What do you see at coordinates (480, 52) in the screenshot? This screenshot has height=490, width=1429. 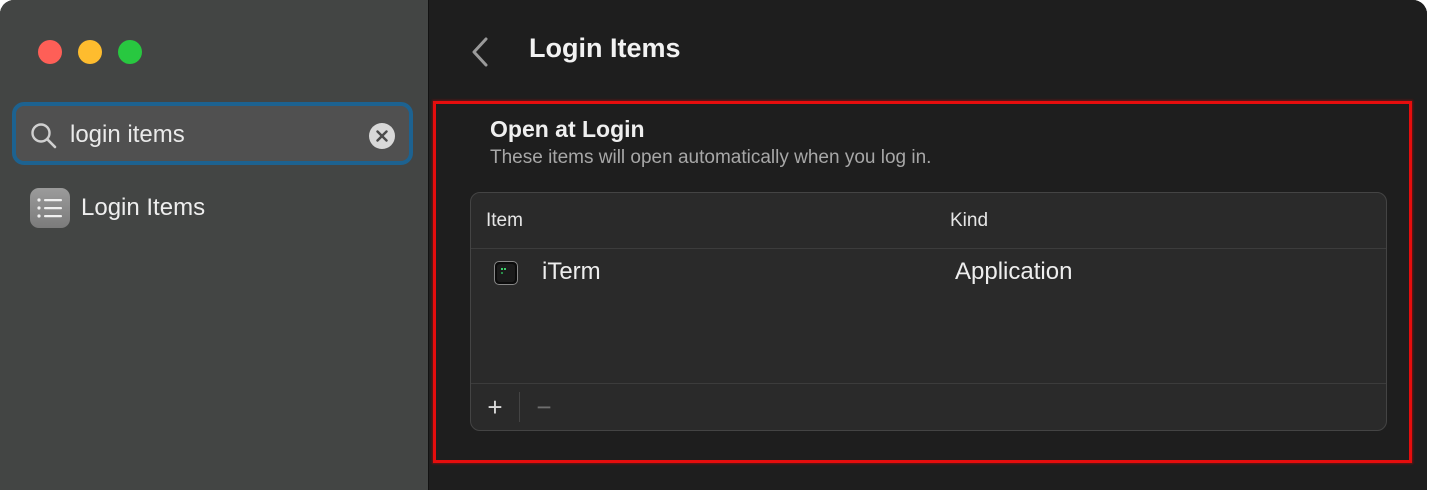 I see `chevron-left-icon` at bounding box center [480, 52].